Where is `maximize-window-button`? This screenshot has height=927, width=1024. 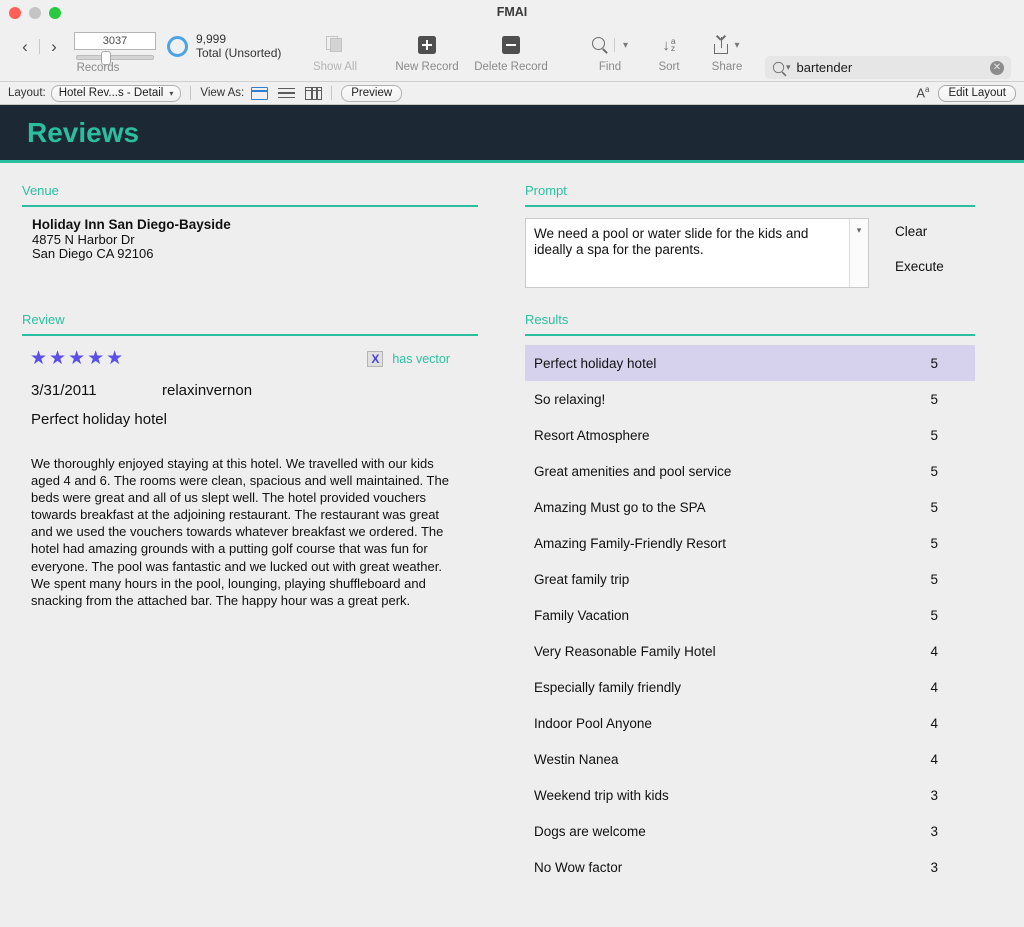 maximize-window-button is located at coordinates (55, 13).